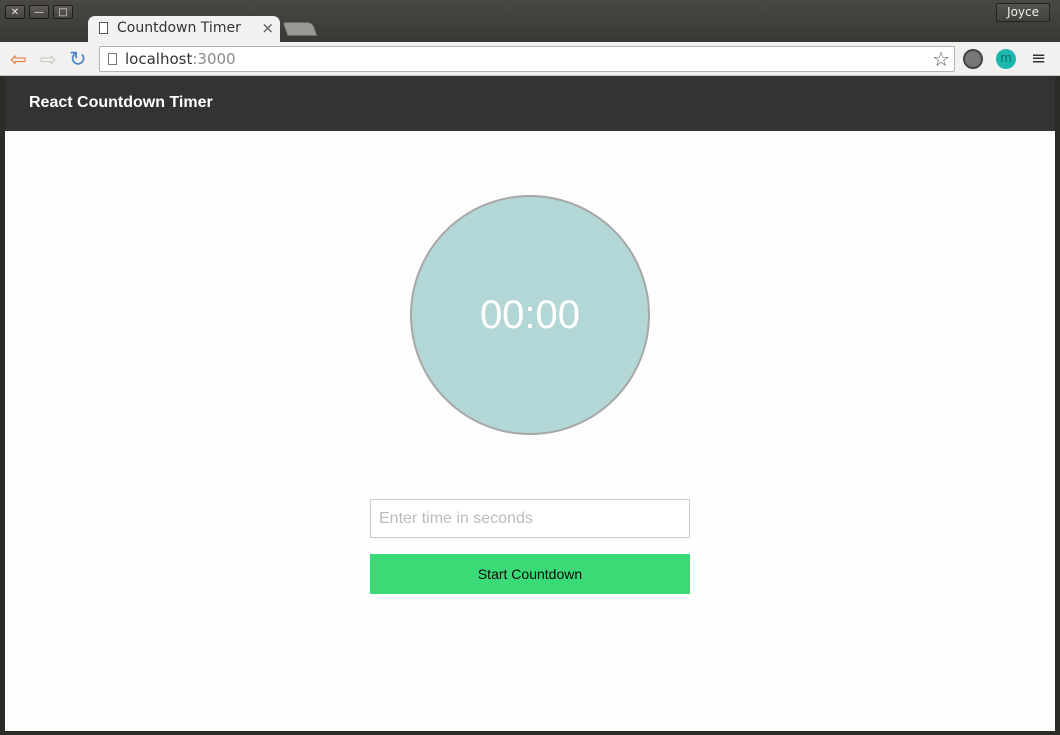  I want to click on back-arrow-icon: ⇦, so click(18, 59).